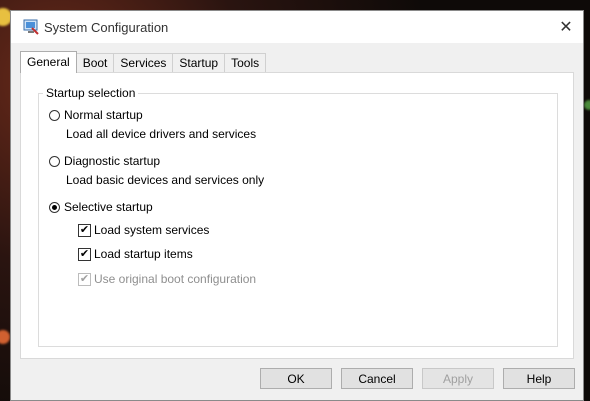 Image resolution: width=590 pixels, height=401 pixels. I want to click on use-original-boot-config-label: Use original boot configuration, so click(175, 279).